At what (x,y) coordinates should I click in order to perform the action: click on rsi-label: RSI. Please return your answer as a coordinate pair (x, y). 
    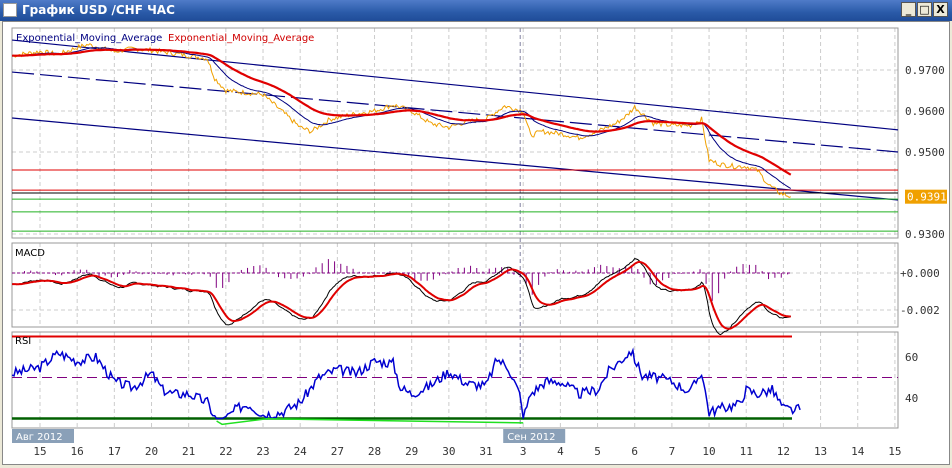
    Looking at the image, I should click on (23, 341).